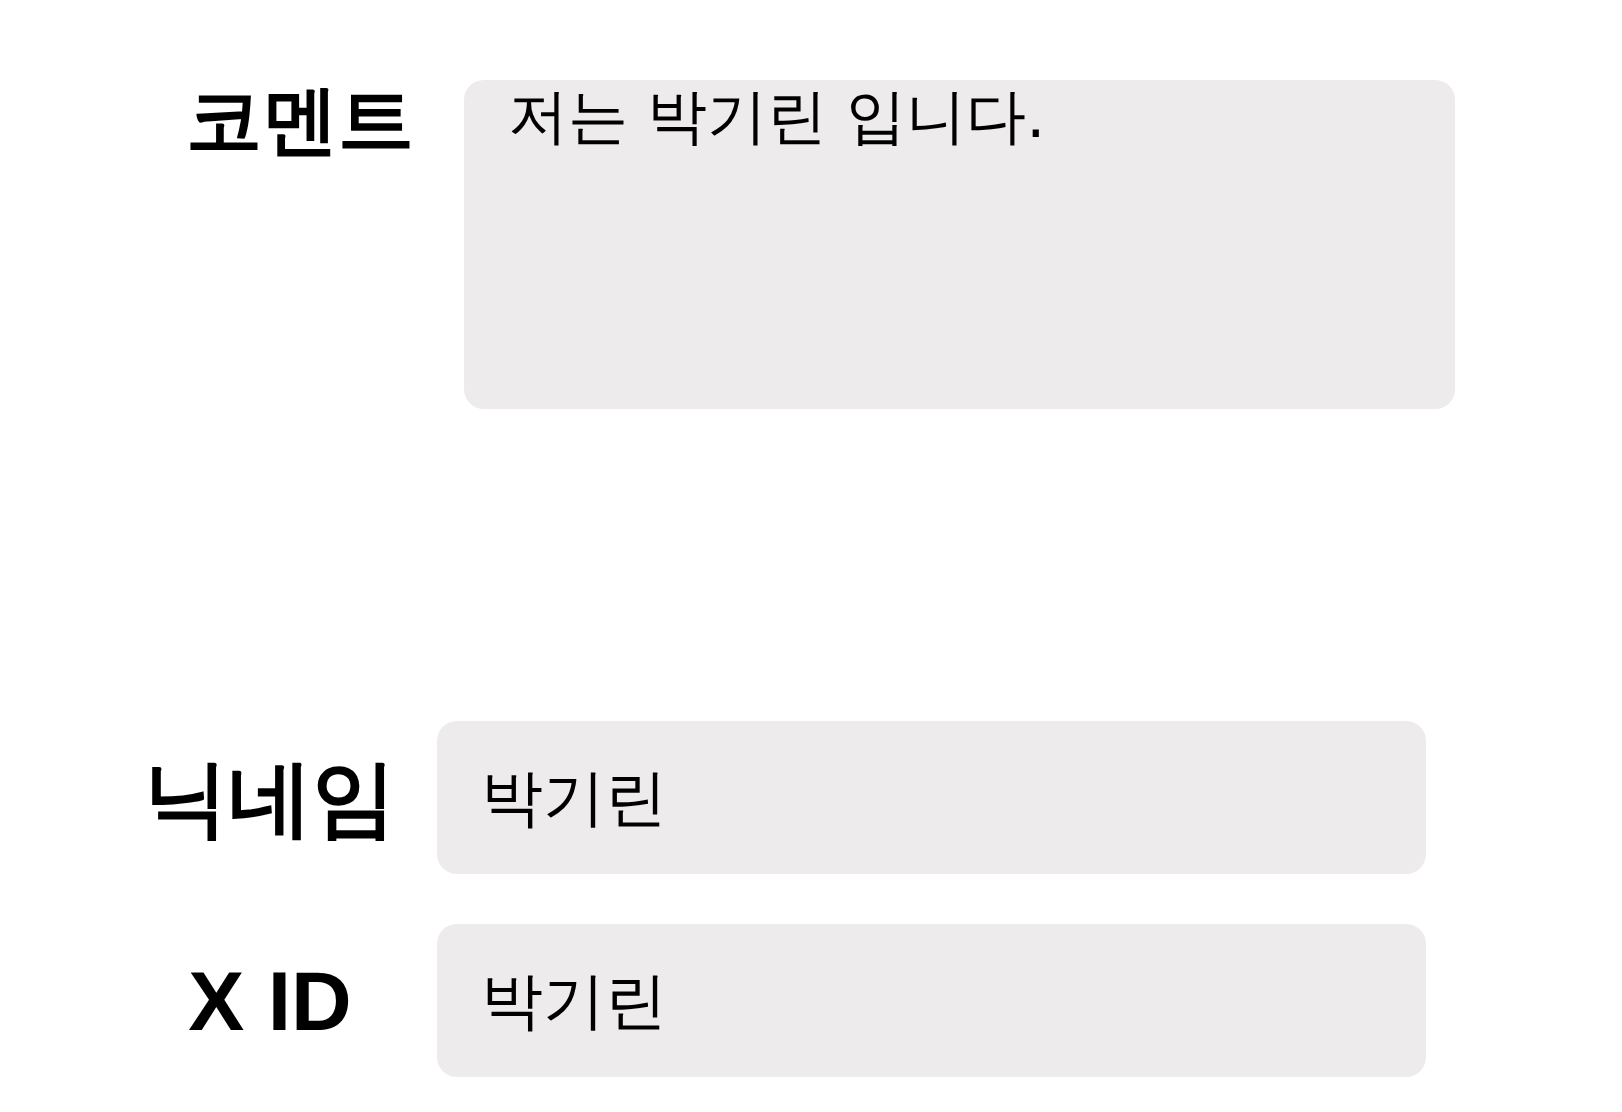 This screenshot has height=1112, width=1622. I want to click on field-label: X ID, so click(270, 1000).